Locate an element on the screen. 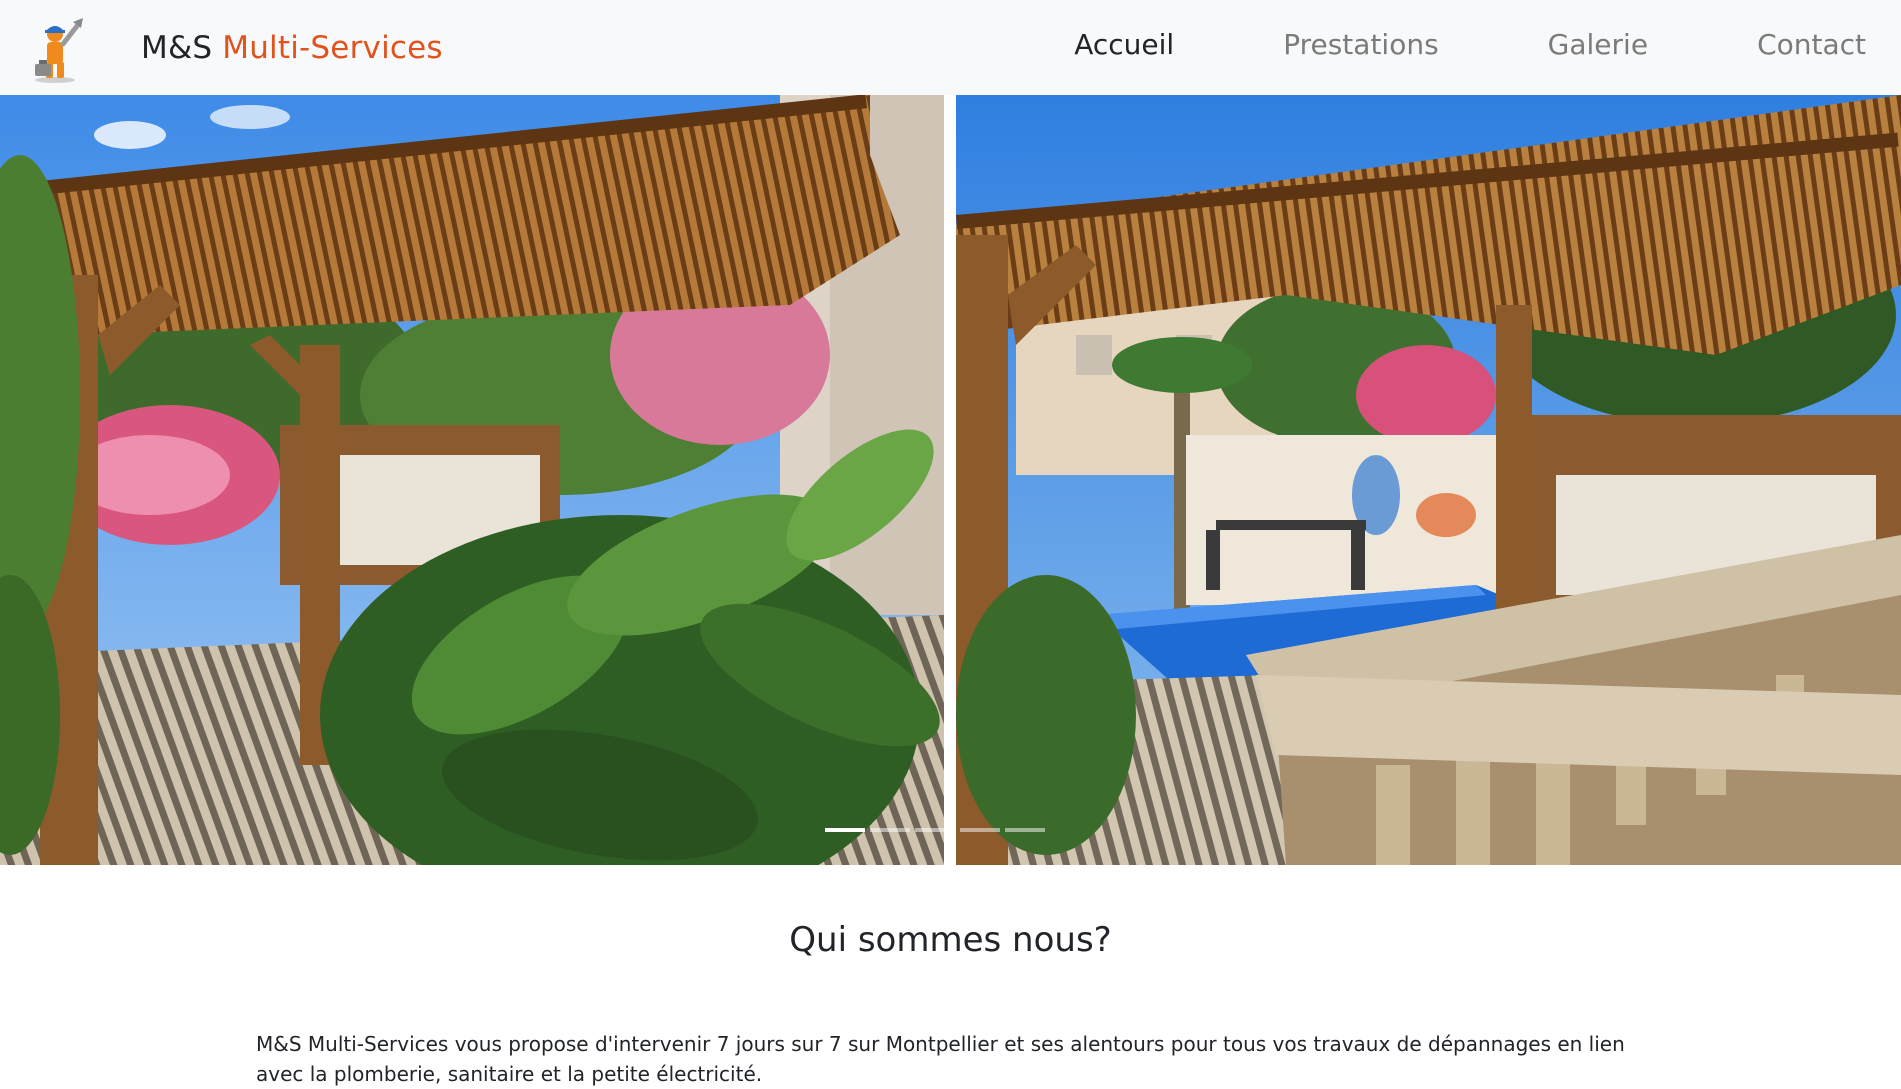 The height and width of the screenshot is (1089, 1901). brand-name-part2: Multi-Services is located at coordinates (332, 48).